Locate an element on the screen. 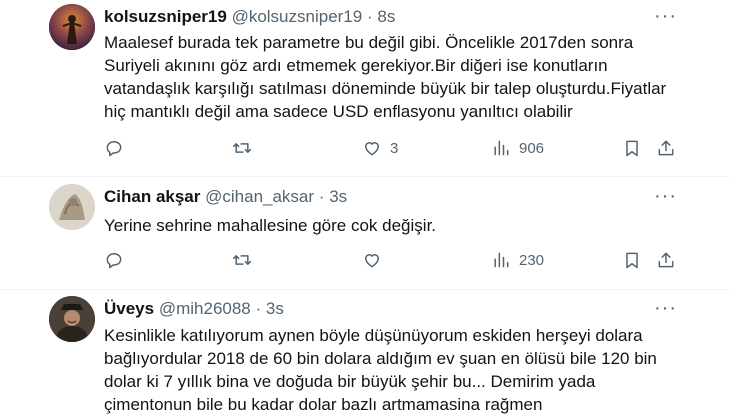  tweet-header: Cihan akşar @cihan_aksar · 3s is located at coordinates (225, 197).